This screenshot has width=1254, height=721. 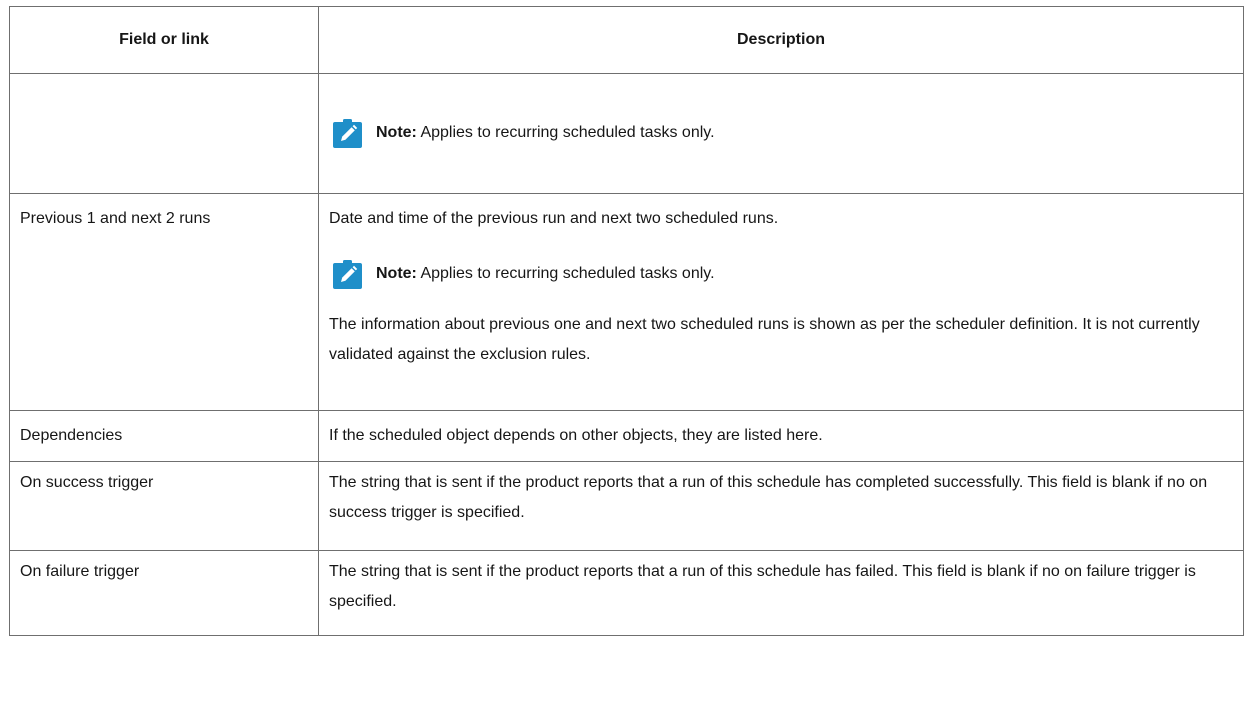 What do you see at coordinates (164, 593) in the screenshot?
I see `field-cell: On failure trigger` at bounding box center [164, 593].